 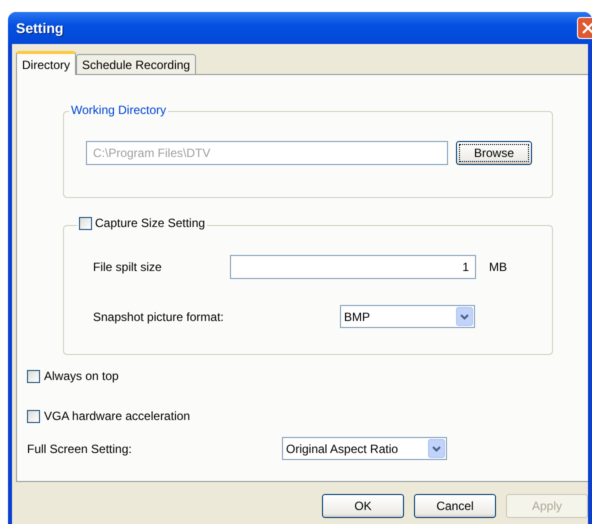 I want to click on close-icon, so click(x=584, y=28).